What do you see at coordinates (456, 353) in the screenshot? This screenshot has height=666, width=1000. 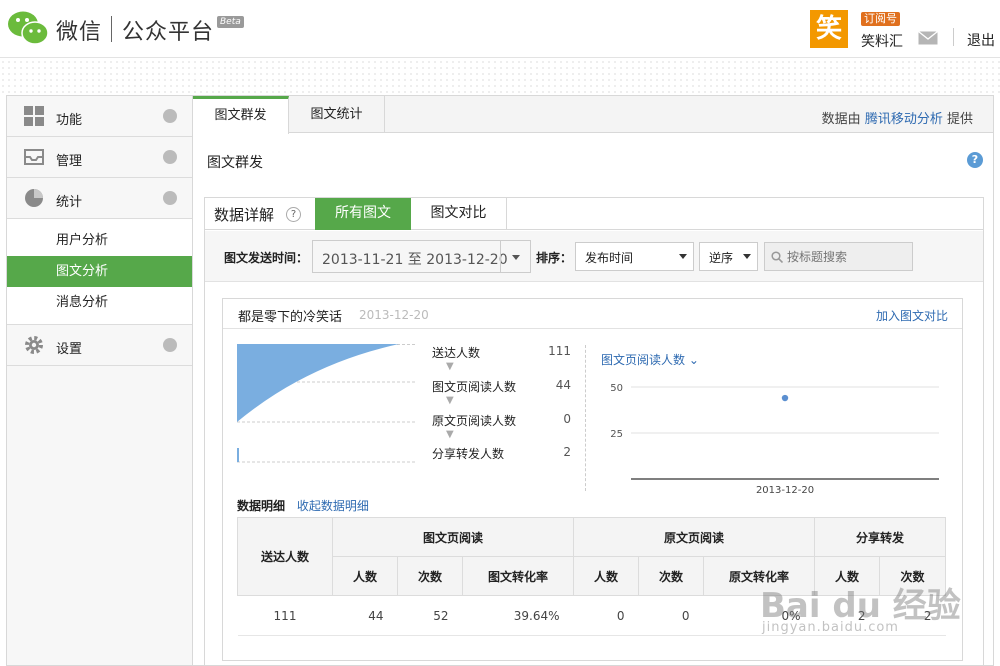 I see `funnel-label: 送达人数` at bounding box center [456, 353].